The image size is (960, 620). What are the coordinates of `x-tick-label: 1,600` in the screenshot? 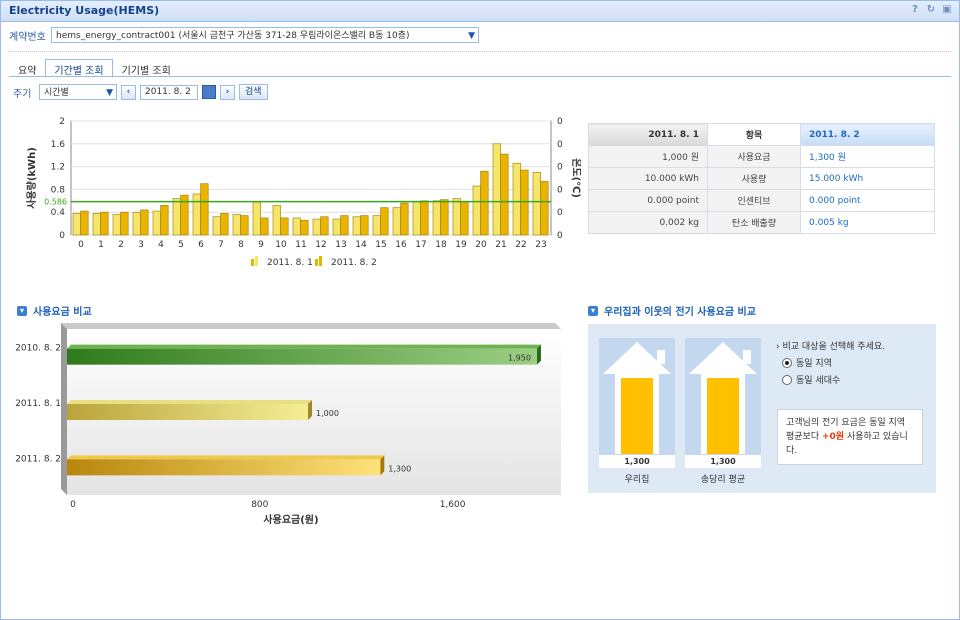 It's located at (453, 505).